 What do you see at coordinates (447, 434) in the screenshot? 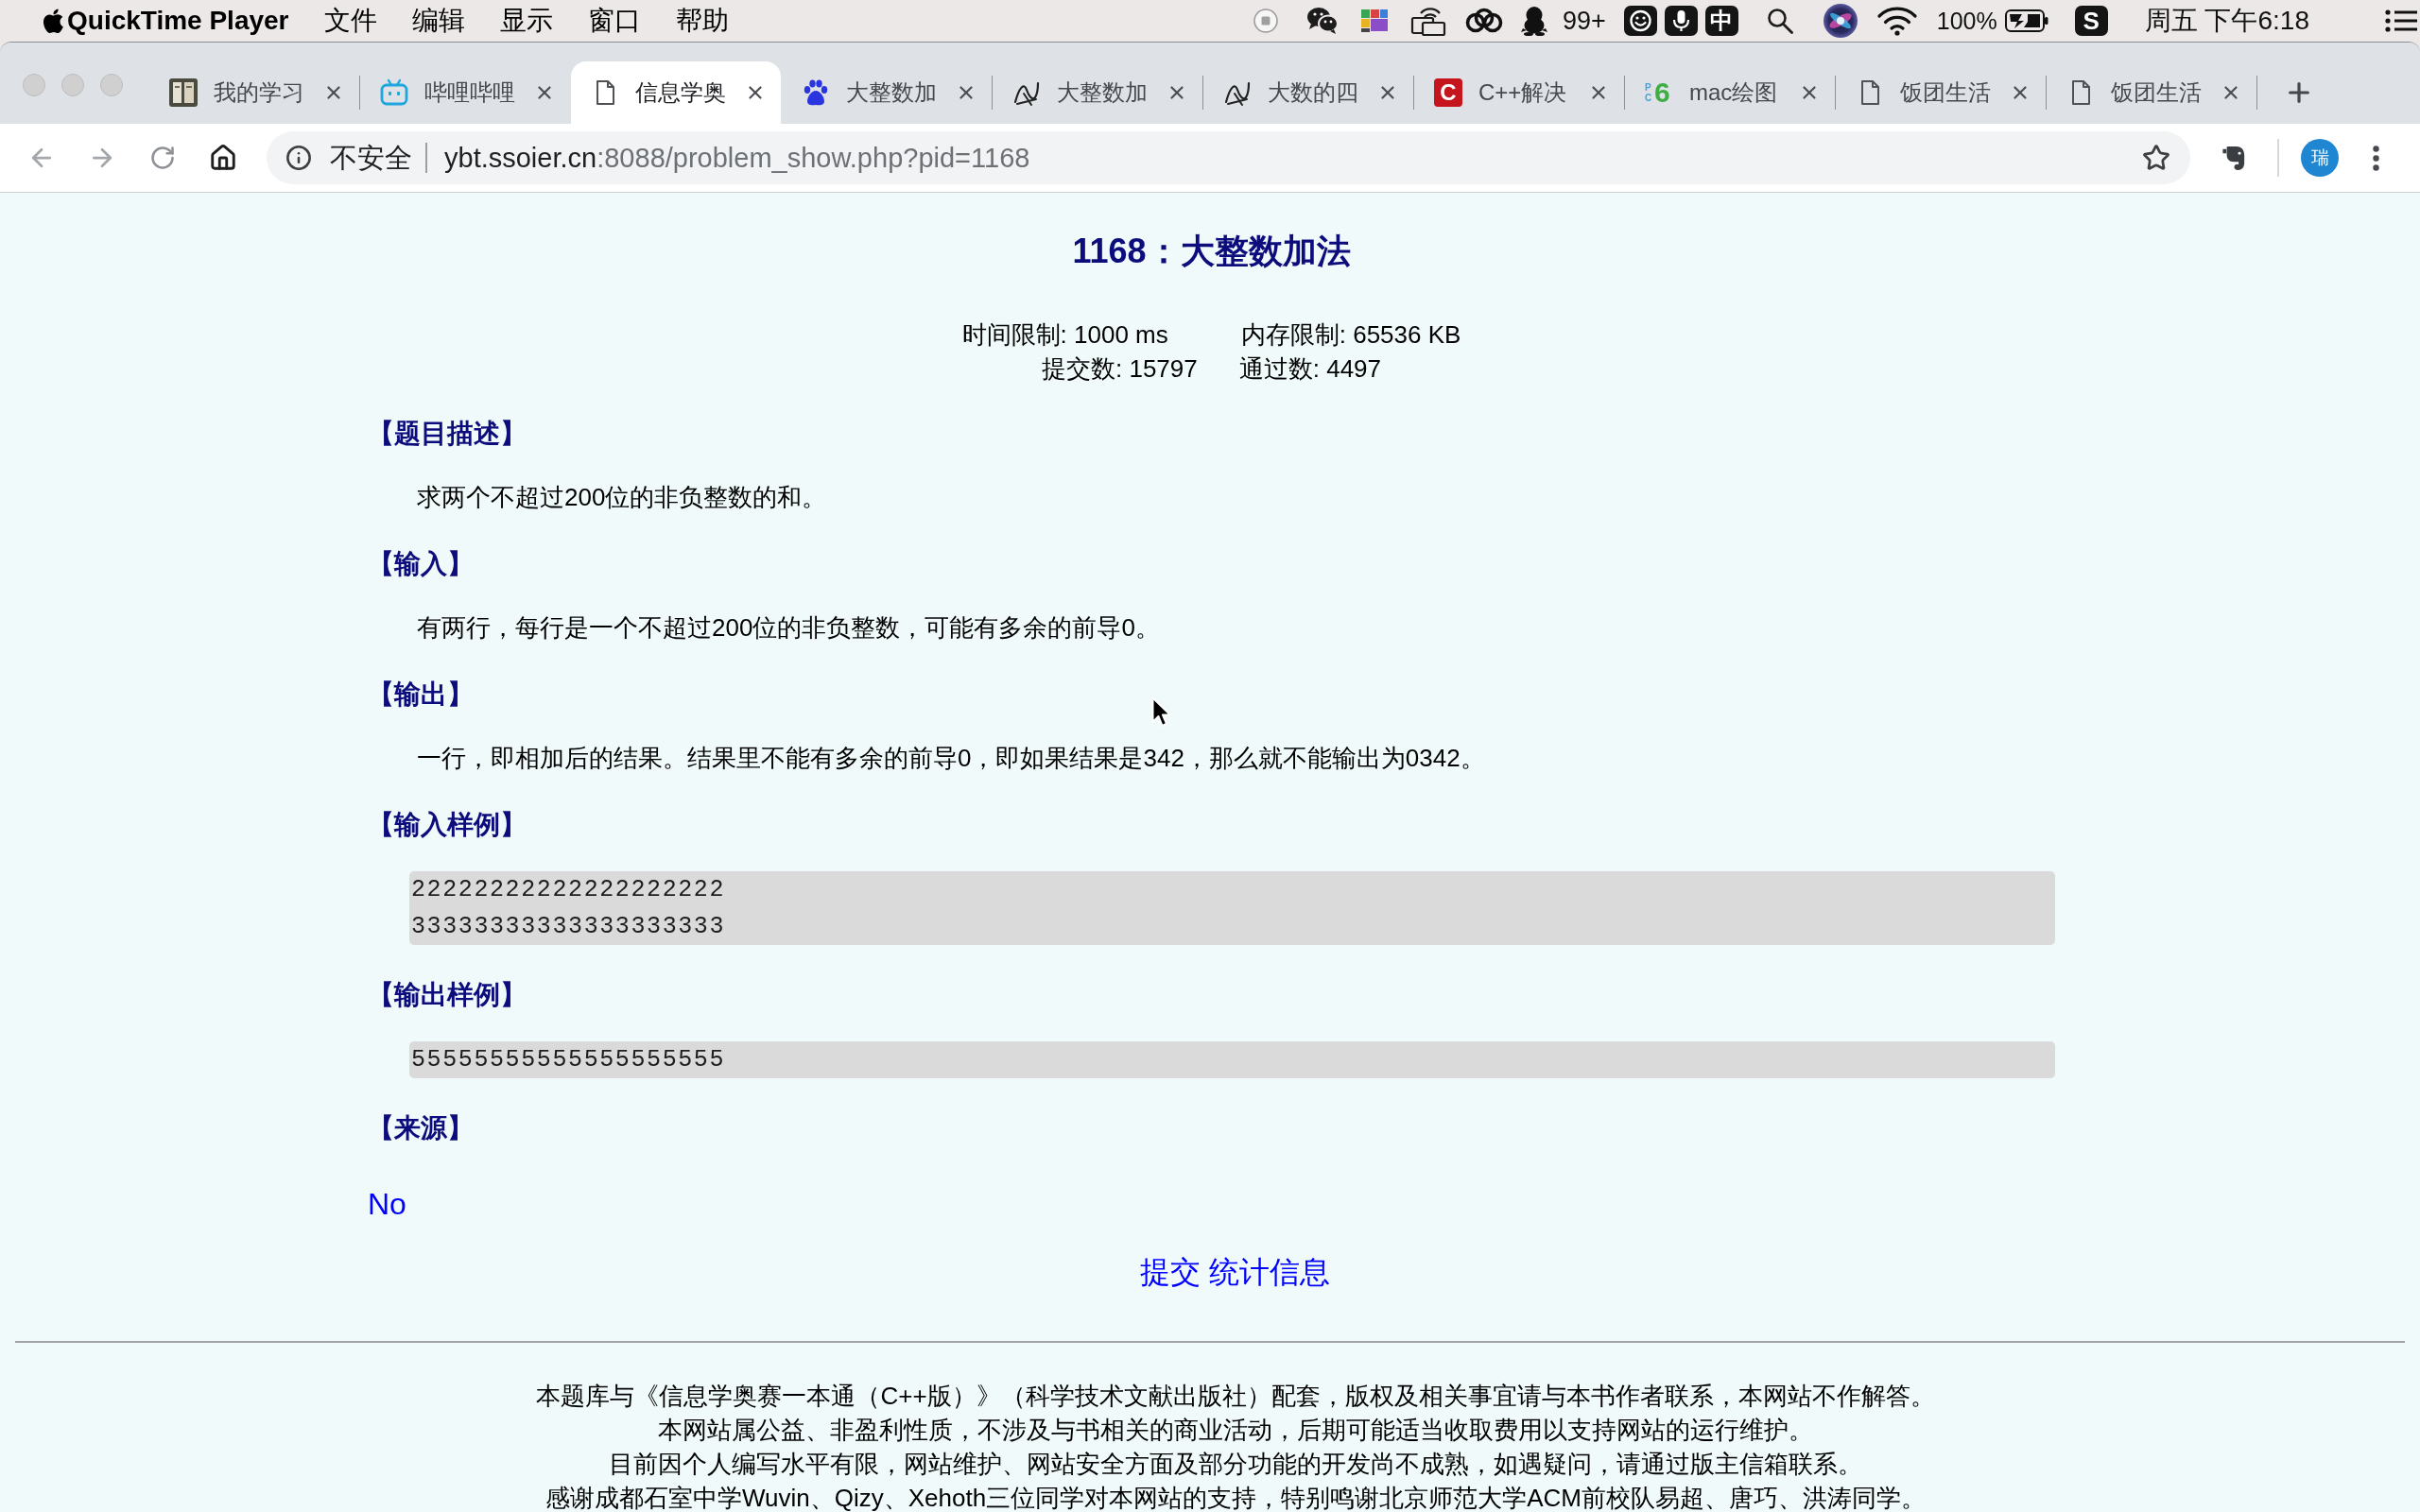
I see `section-heading: 【题目描述】` at bounding box center [447, 434].